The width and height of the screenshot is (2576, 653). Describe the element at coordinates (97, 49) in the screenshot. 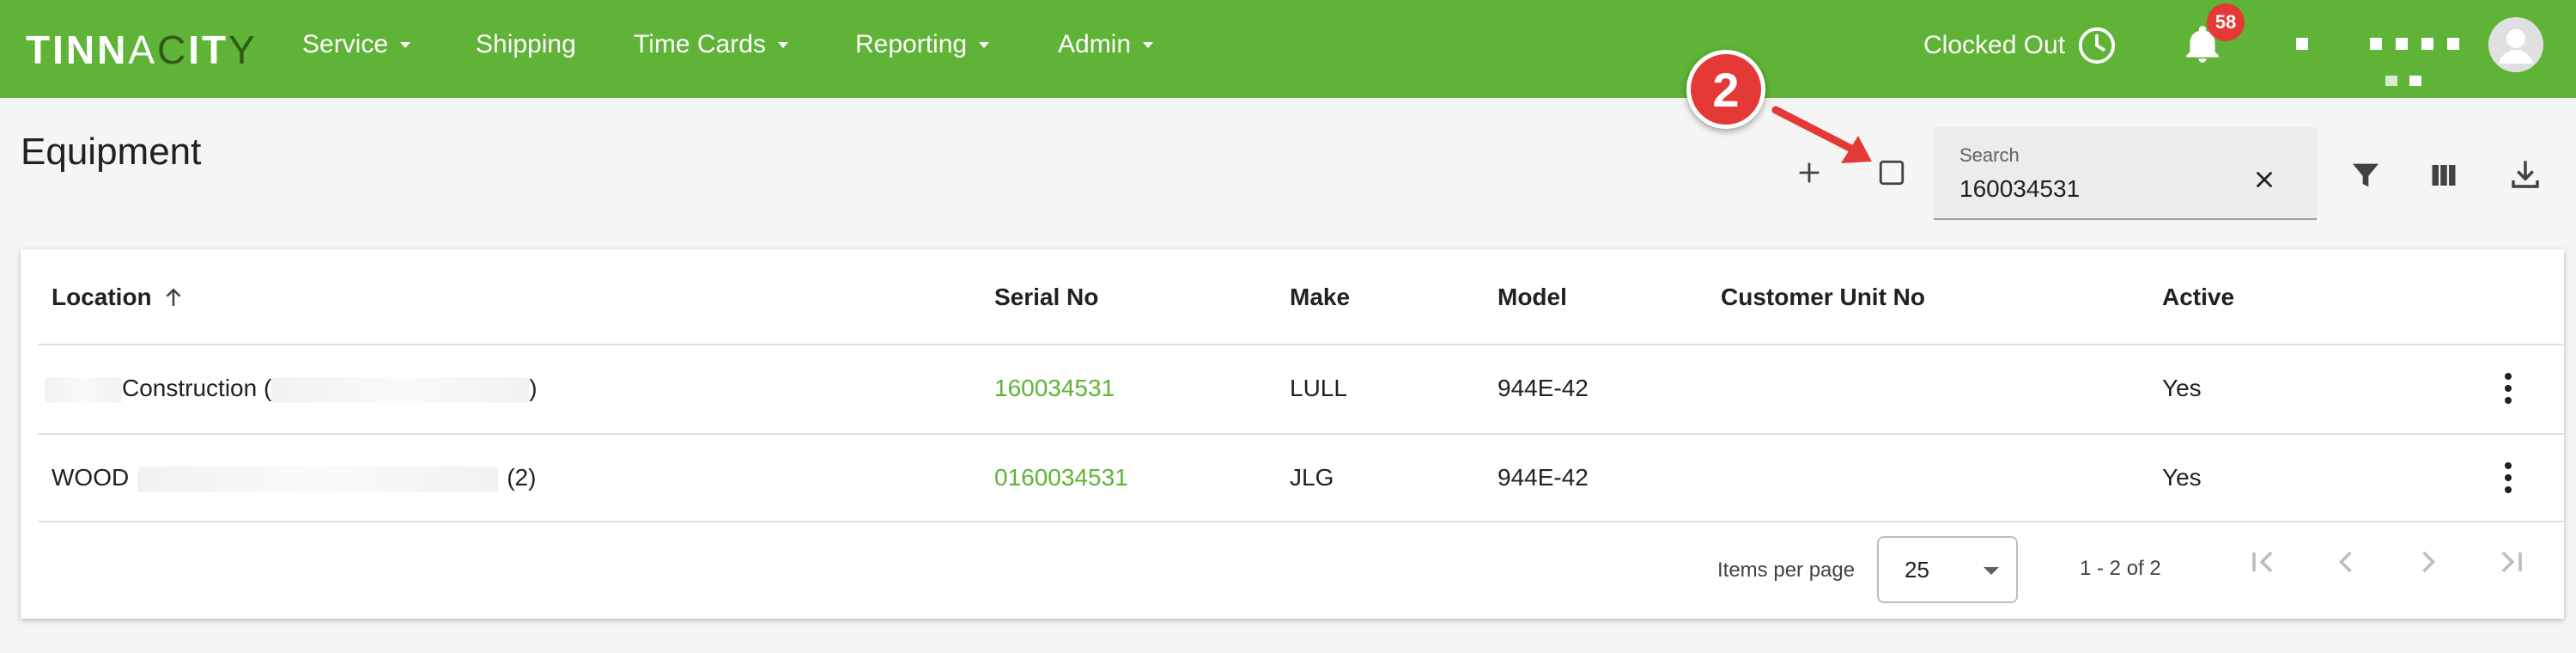

I see `logo-letter: NN` at that location.